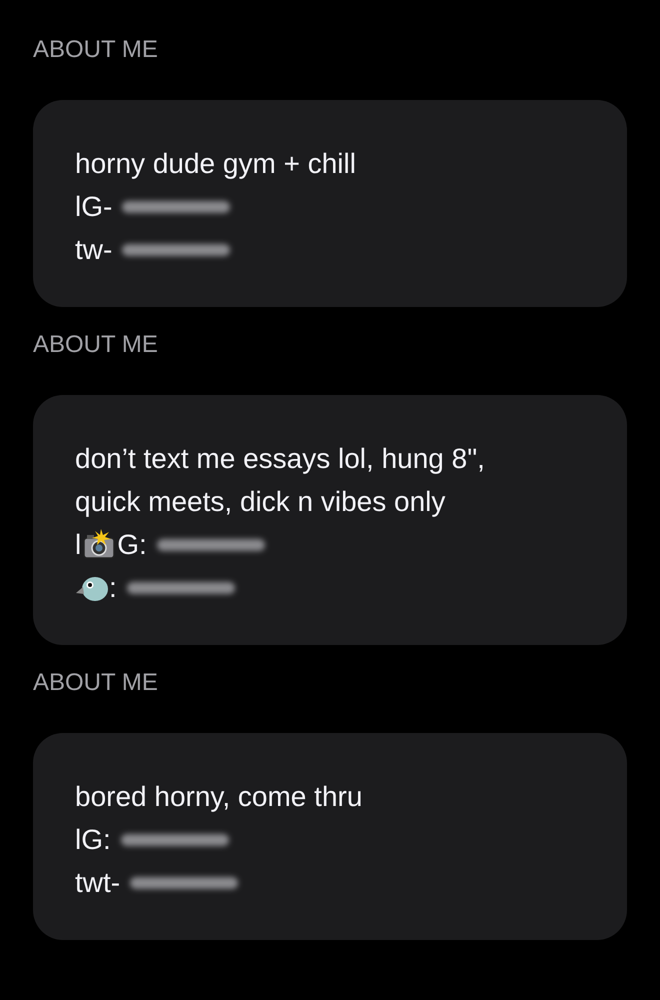 This screenshot has width=660, height=1000. Describe the element at coordinates (78, 545) in the screenshot. I see `bio-text: l` at that location.